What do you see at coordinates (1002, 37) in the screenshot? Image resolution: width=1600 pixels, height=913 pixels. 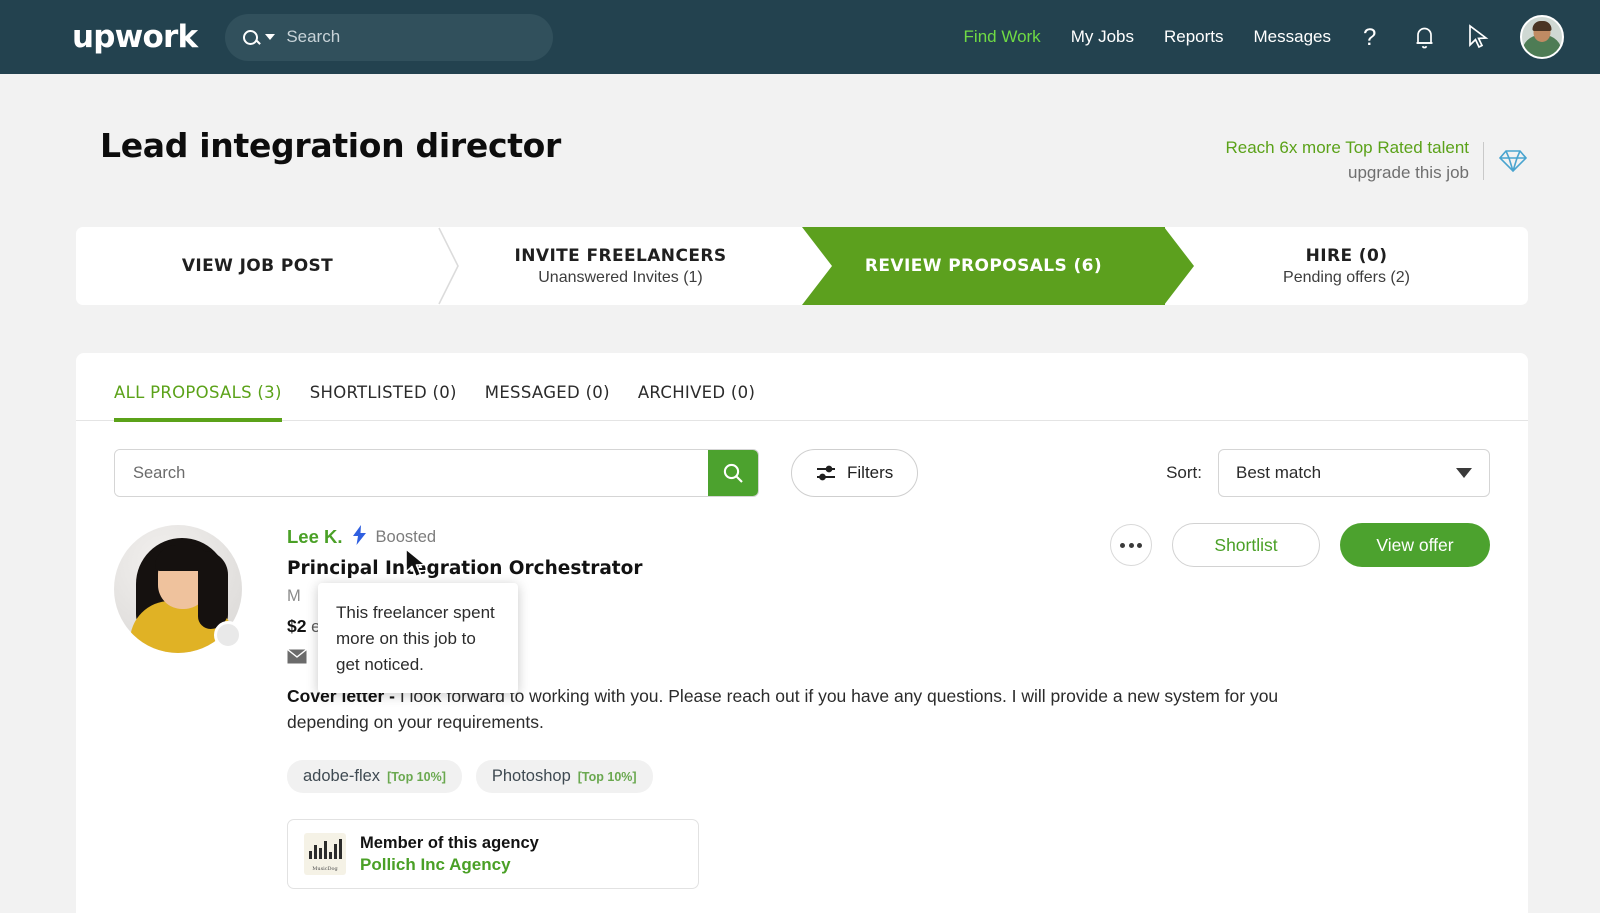 I see `nav-link-find-work: Find Work` at bounding box center [1002, 37].